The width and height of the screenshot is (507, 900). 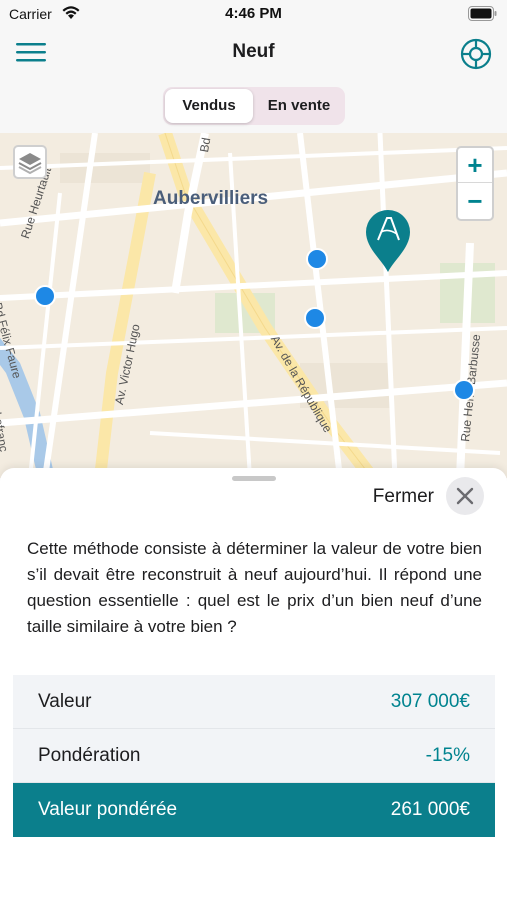 I want to click on row-label: Pondération, so click(x=89, y=755).